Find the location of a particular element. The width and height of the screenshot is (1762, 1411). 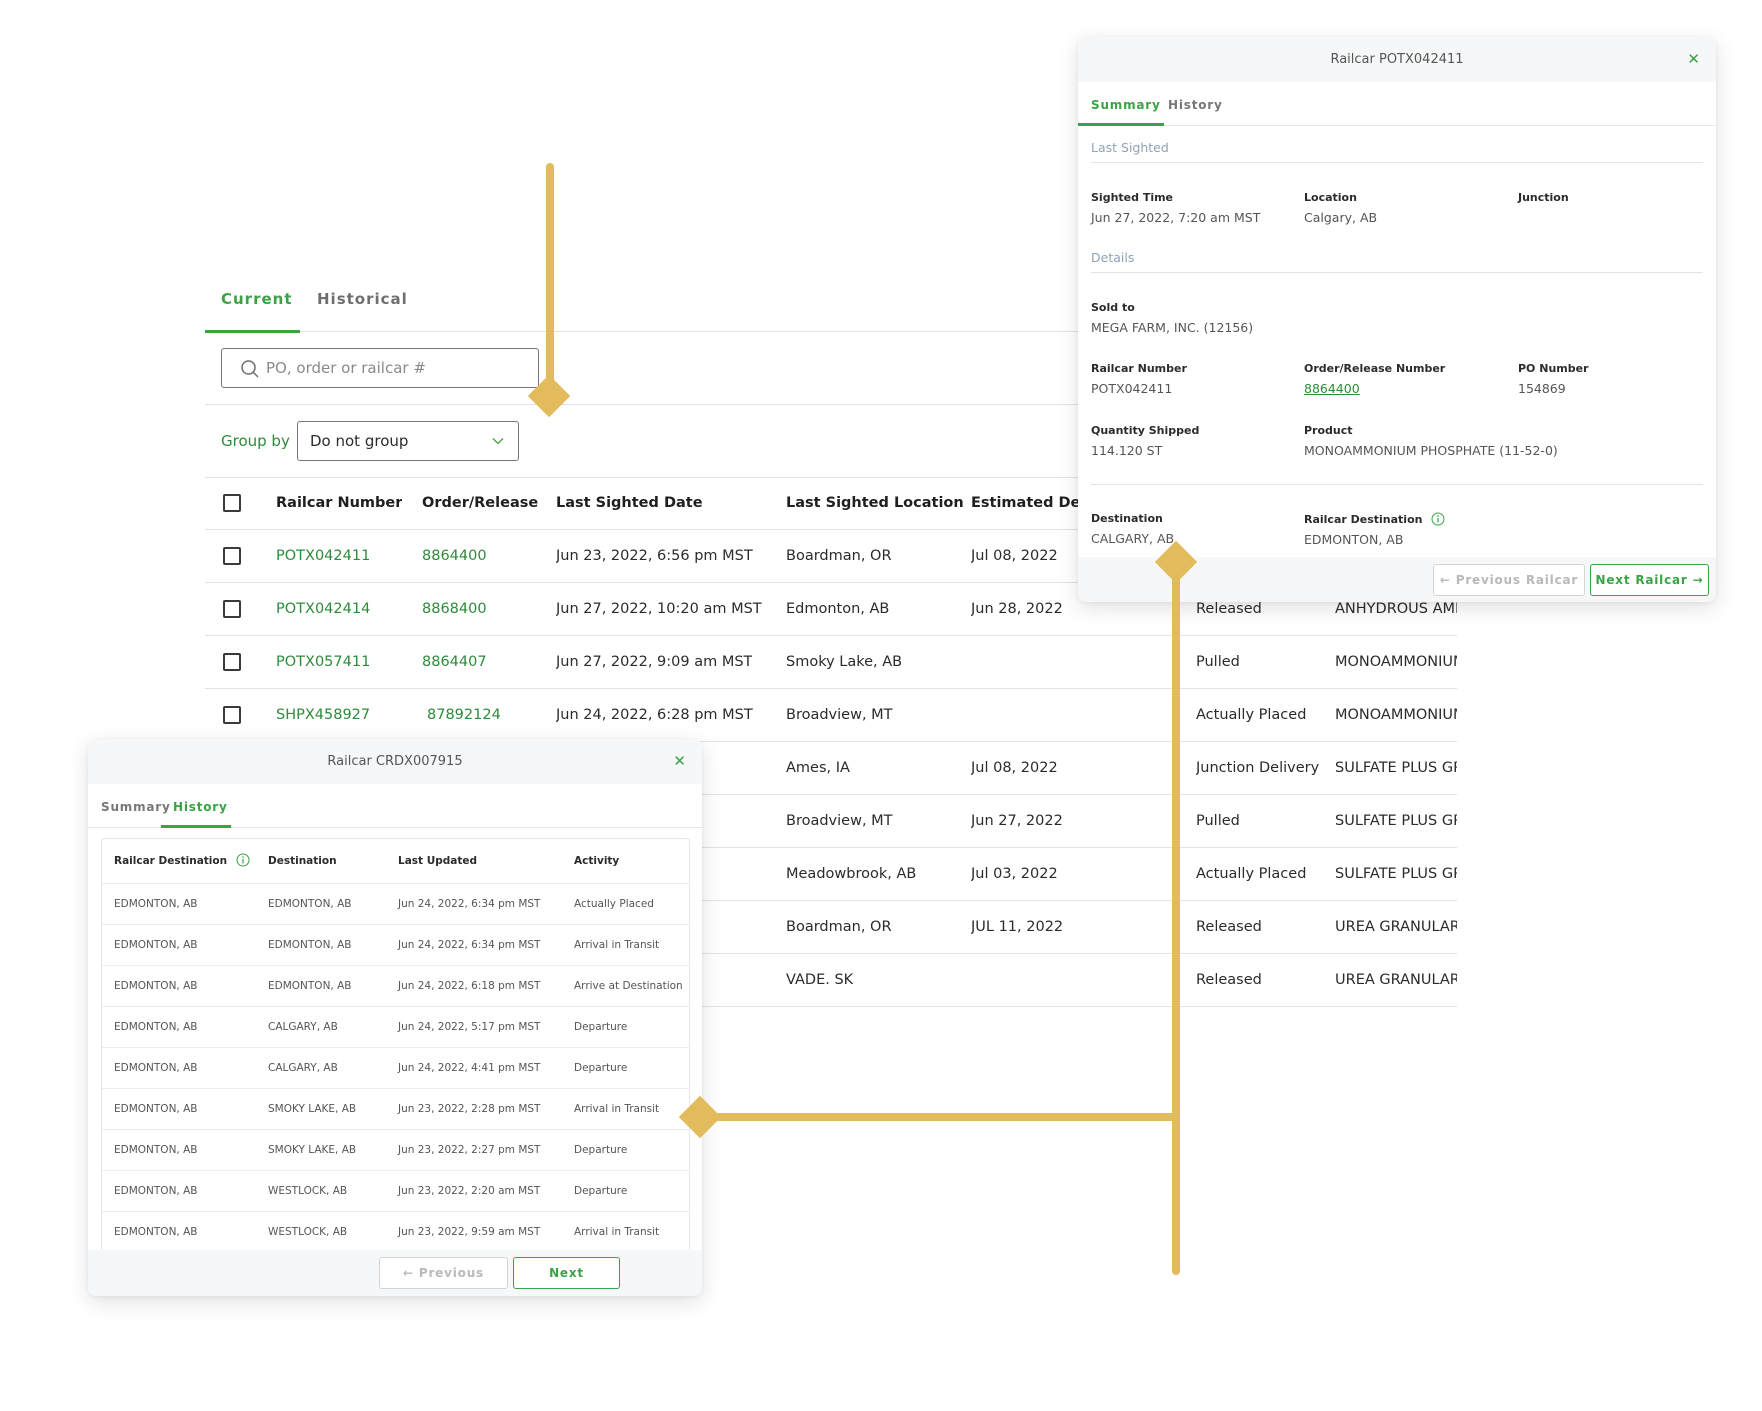

panel-title: Railcar CRDX007915 is located at coordinates (395, 761).